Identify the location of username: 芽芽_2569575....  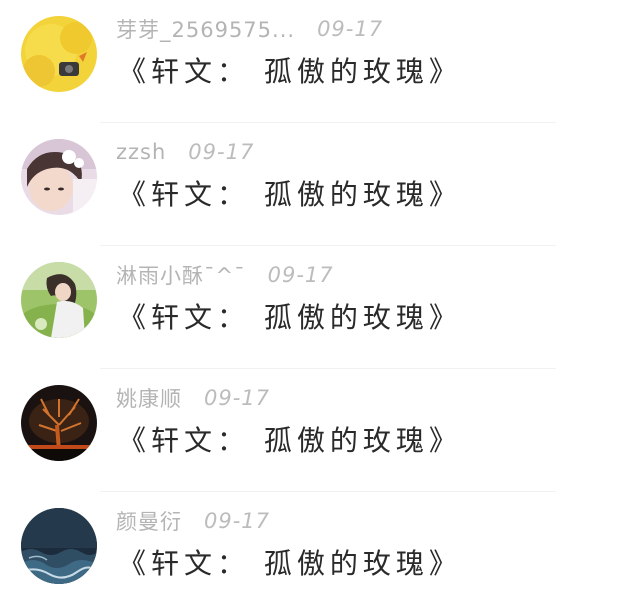
(205, 29).